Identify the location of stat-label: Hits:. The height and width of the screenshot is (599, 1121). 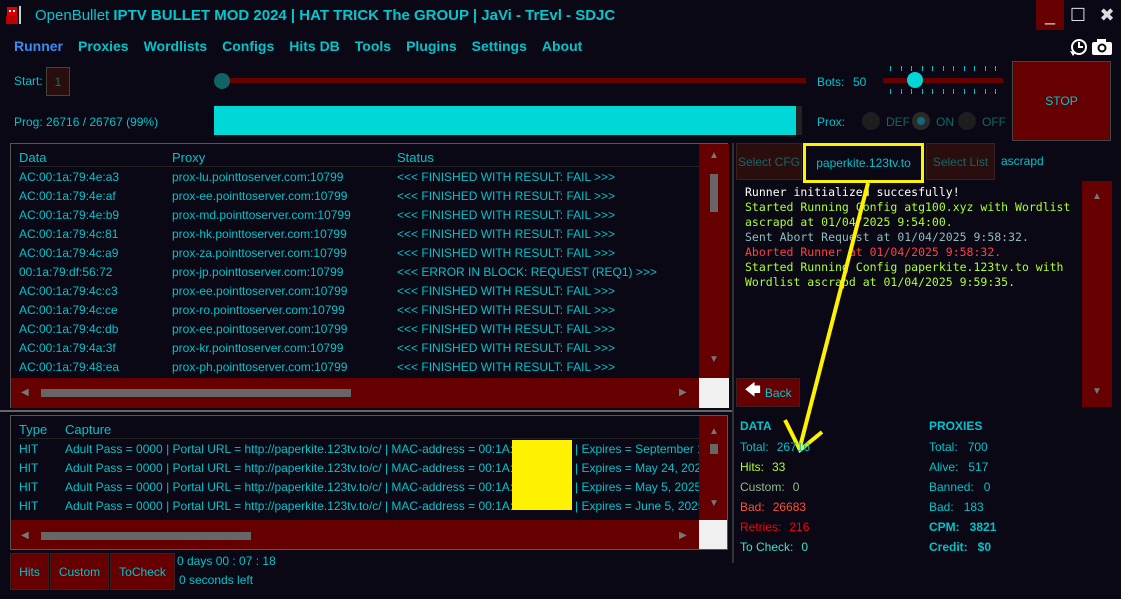
(752, 467).